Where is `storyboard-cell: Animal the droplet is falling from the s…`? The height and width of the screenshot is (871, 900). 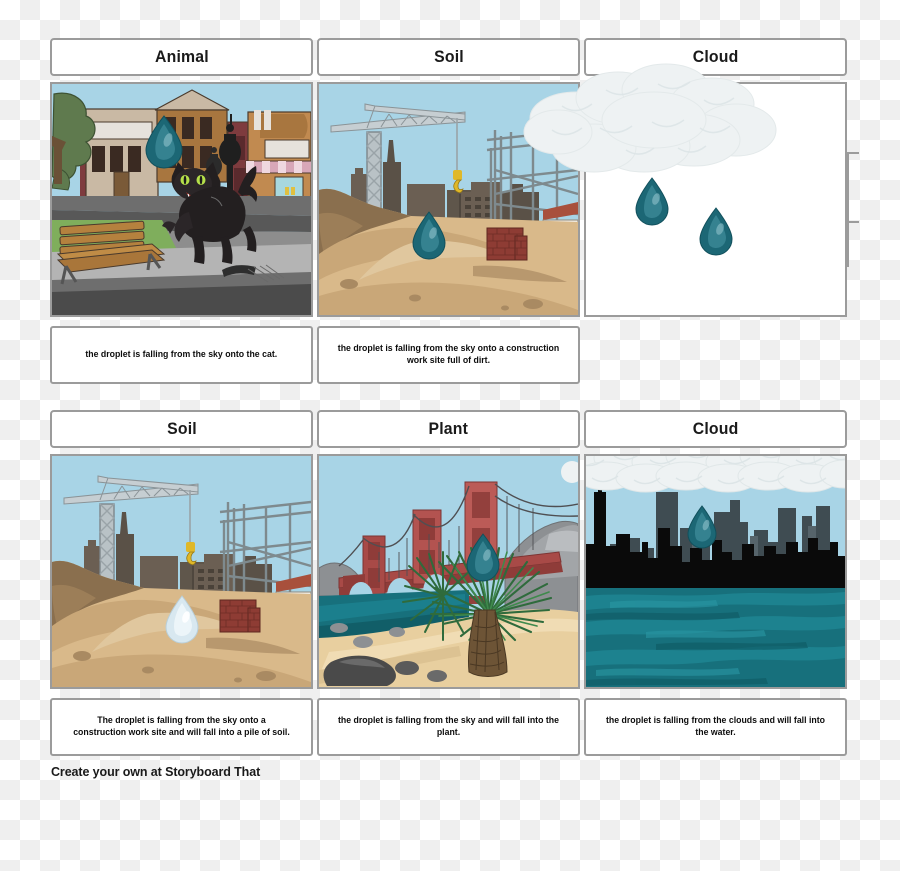 storyboard-cell: Animal the droplet is falling from the s… is located at coordinates (181, 211).